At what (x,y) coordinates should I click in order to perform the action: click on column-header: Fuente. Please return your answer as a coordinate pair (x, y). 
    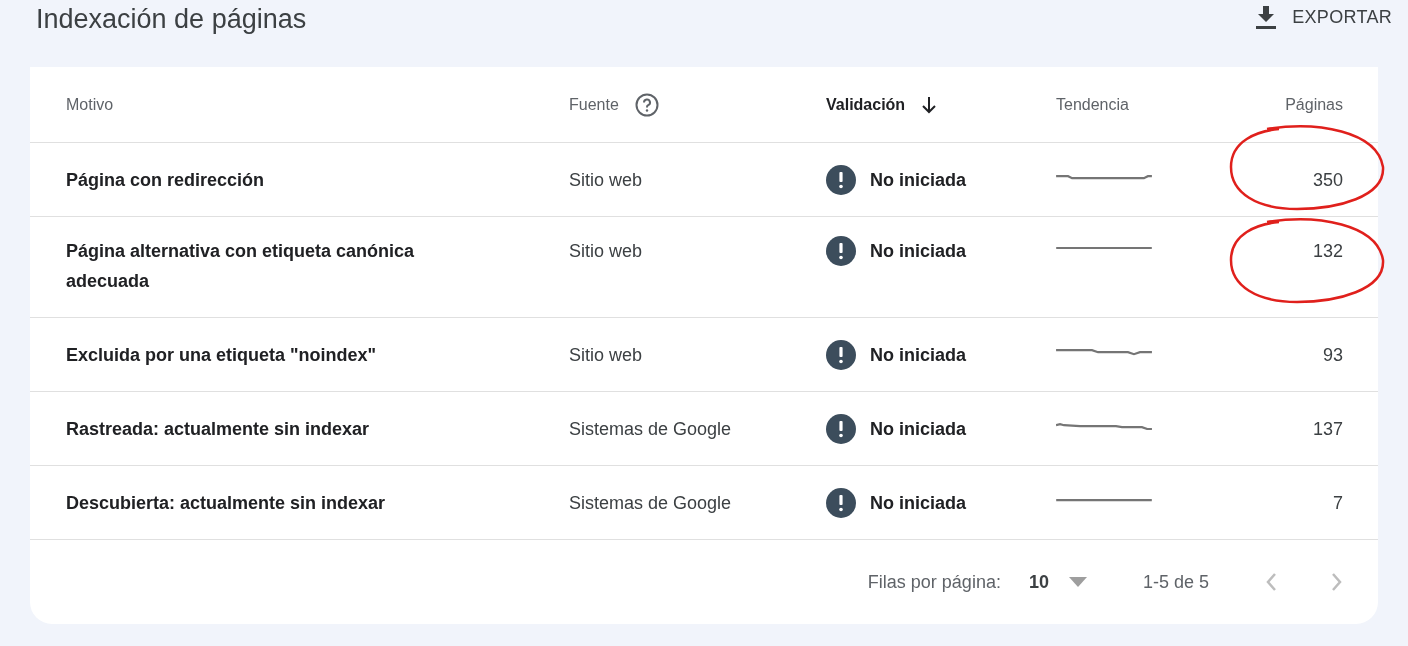
    Looking at the image, I should click on (594, 104).